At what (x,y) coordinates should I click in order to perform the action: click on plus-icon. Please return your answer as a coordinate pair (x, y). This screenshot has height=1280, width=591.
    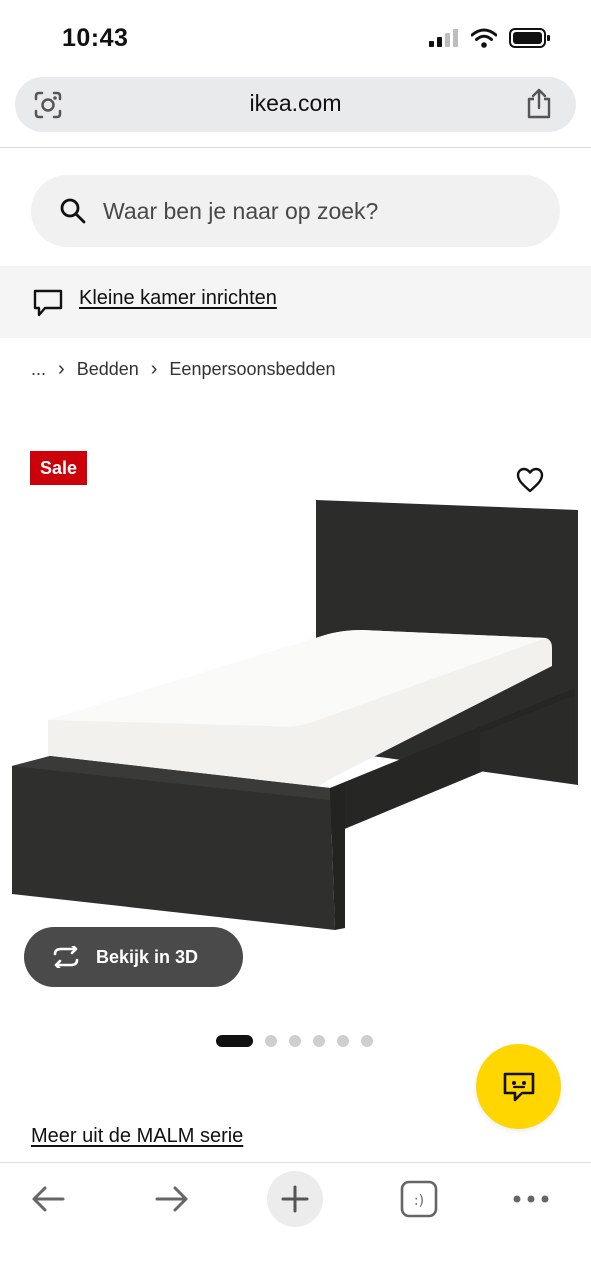
    Looking at the image, I should click on (295, 1199).